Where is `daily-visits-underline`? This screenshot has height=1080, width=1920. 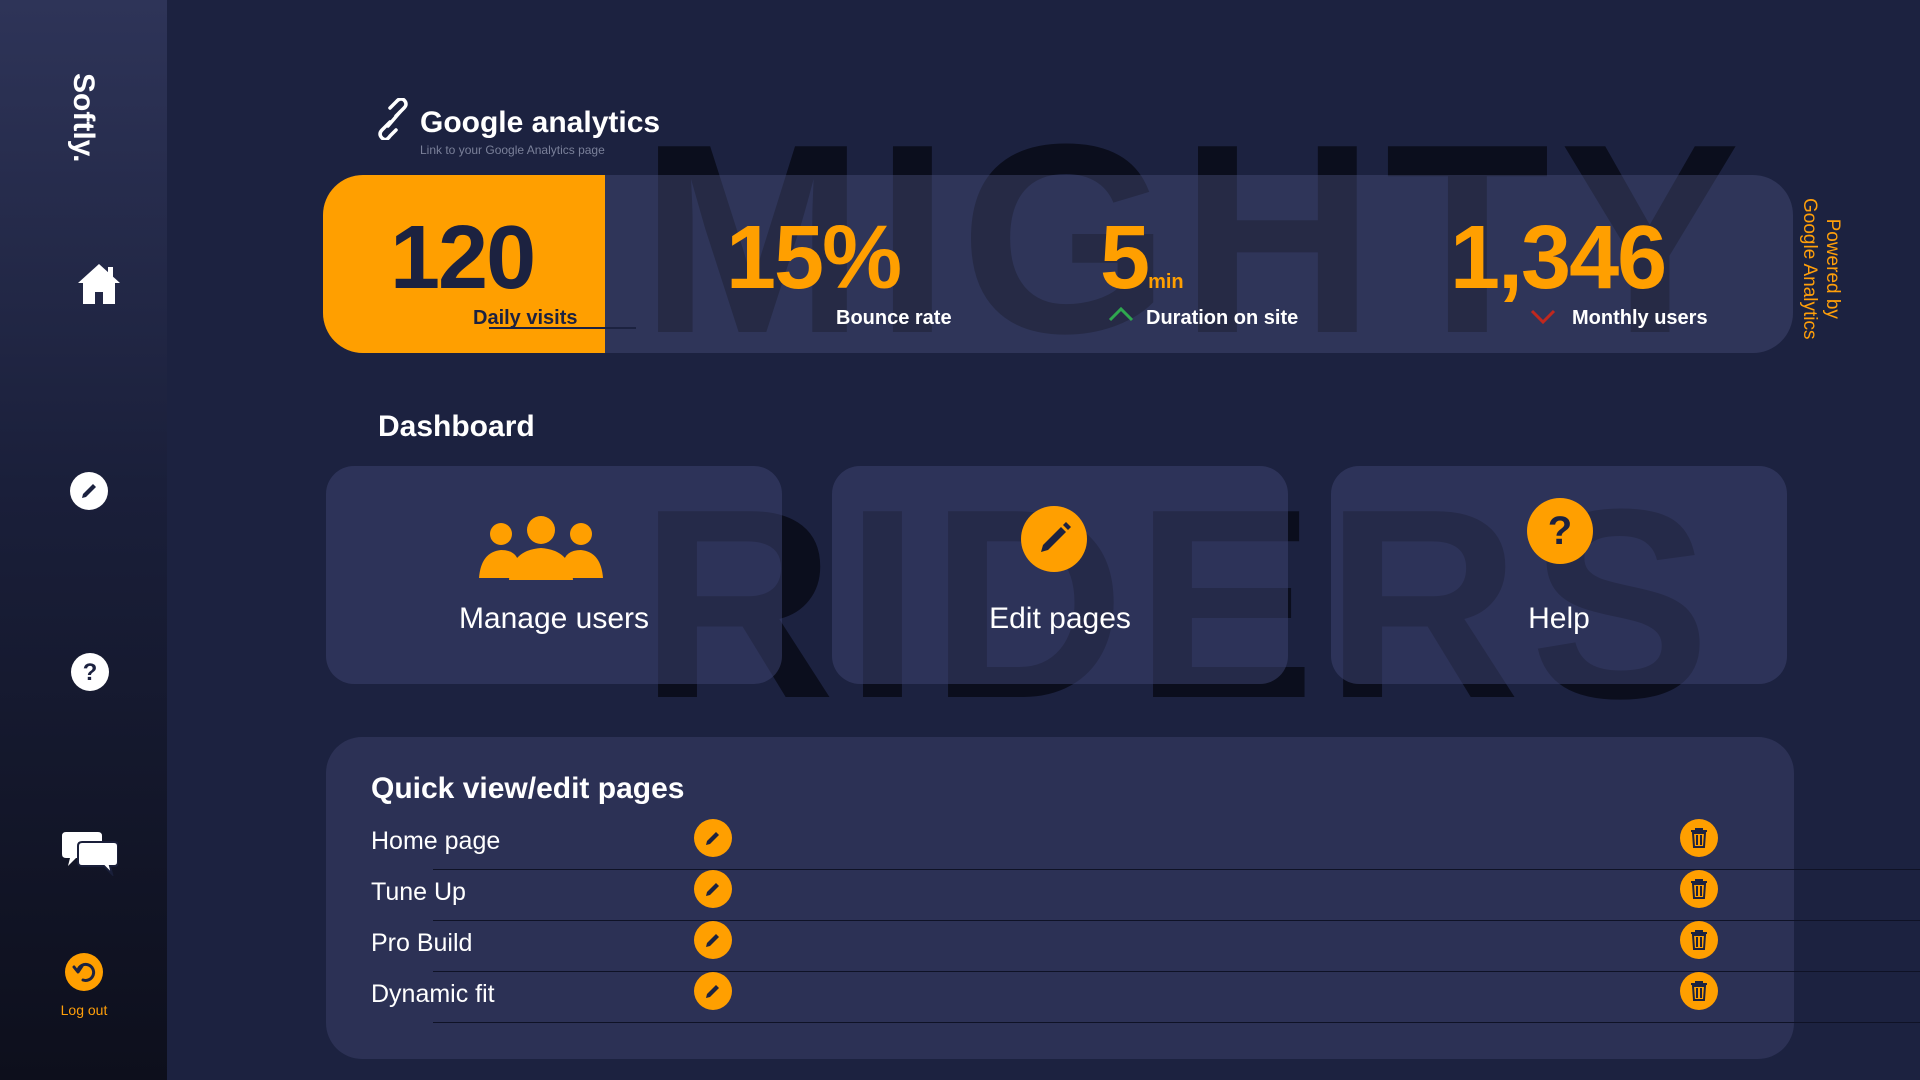
daily-visits-underline is located at coordinates (562, 328).